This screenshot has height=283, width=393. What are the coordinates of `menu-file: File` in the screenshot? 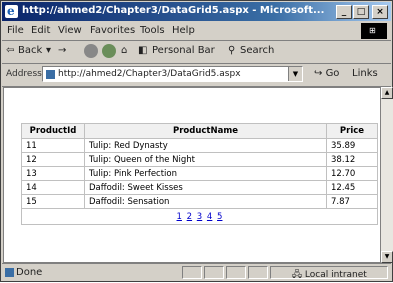 It's located at (15, 30).